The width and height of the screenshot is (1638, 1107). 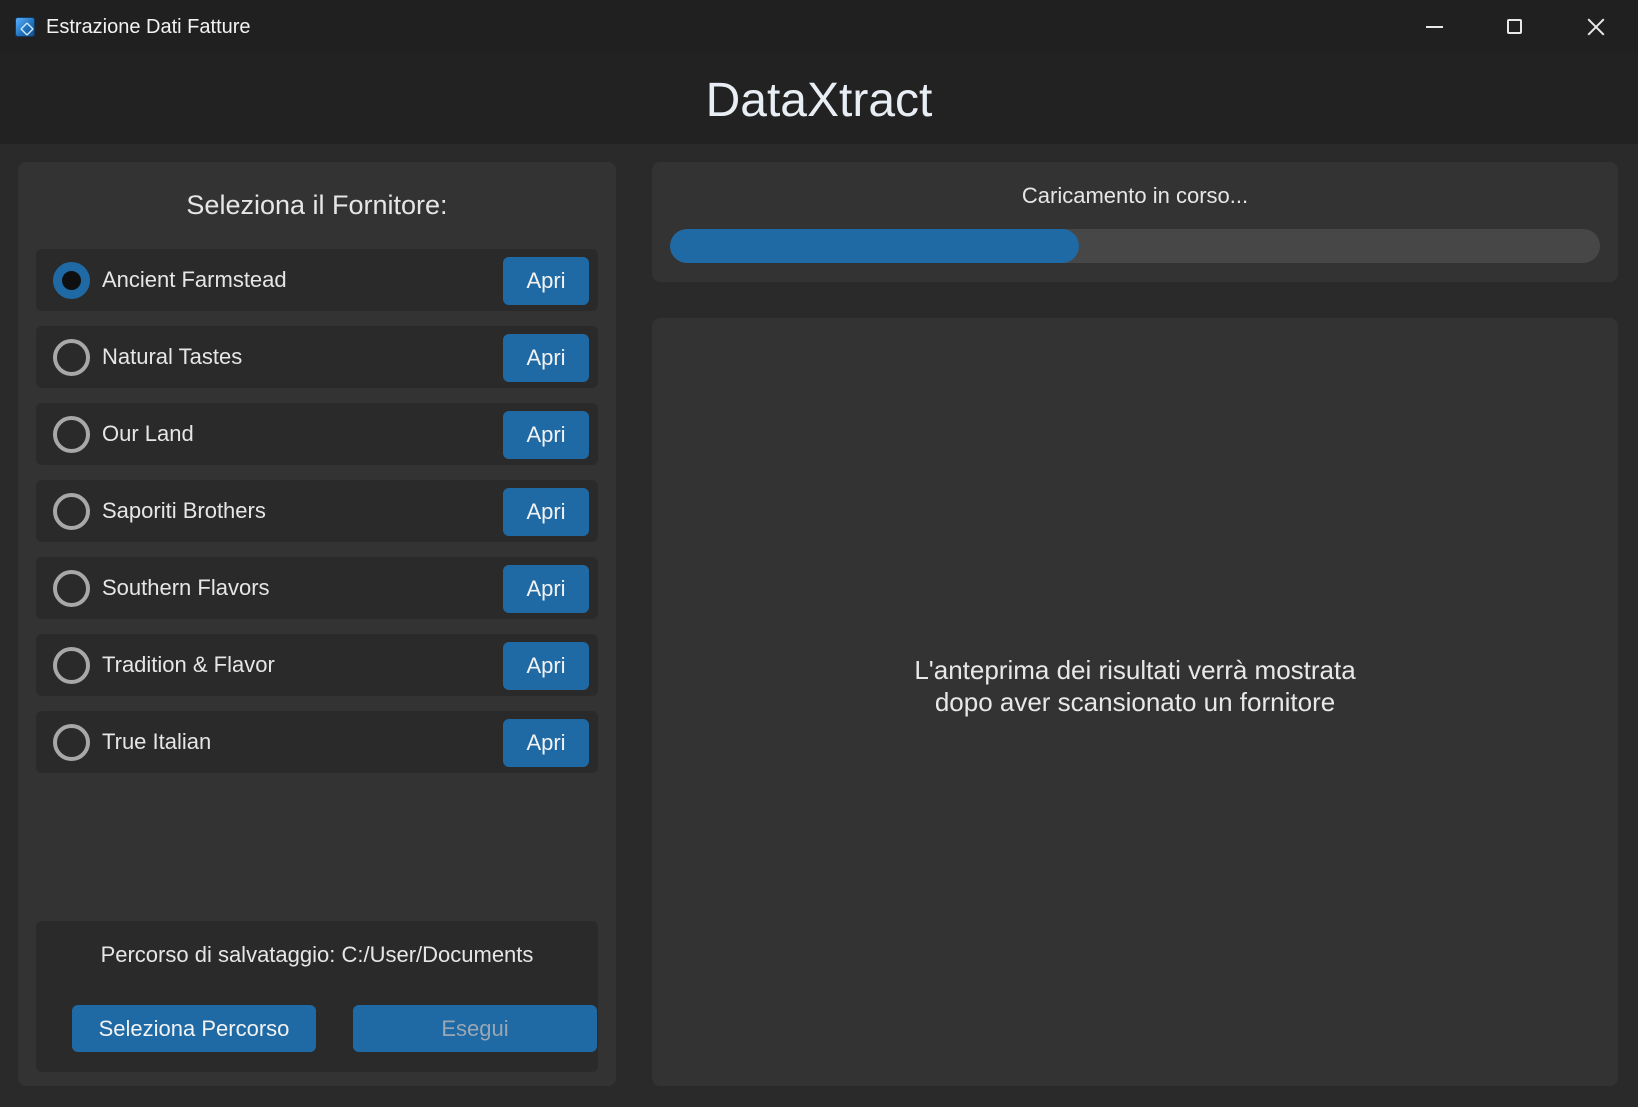 I want to click on supplier-label: Our Land, so click(x=148, y=434).